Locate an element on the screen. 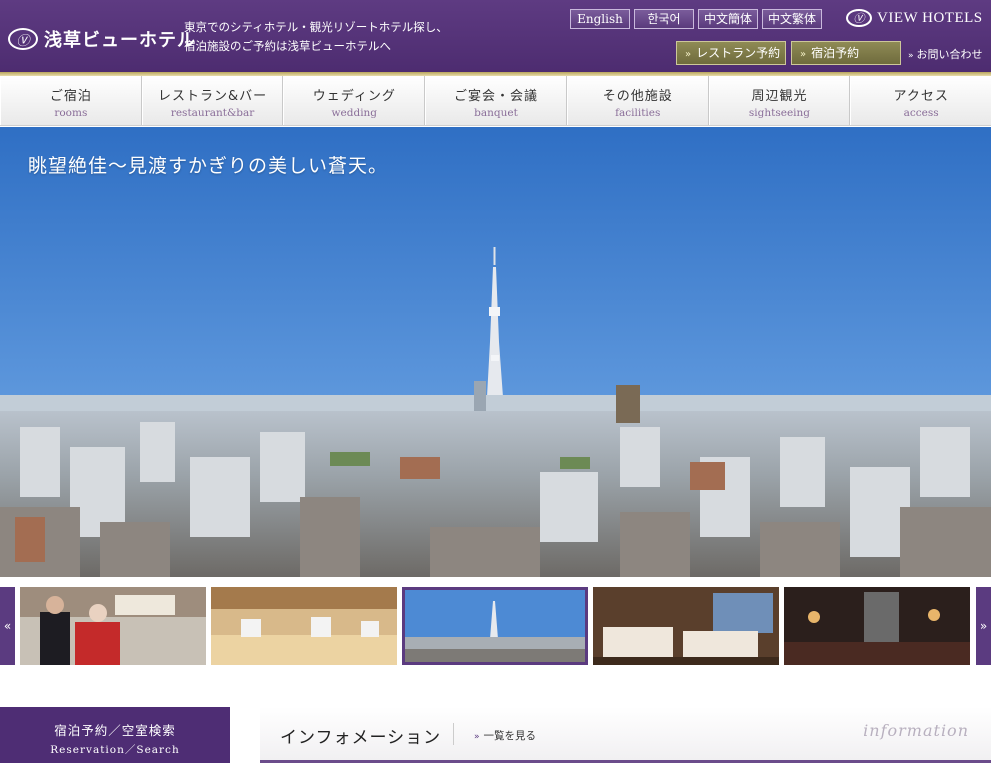 The width and height of the screenshot is (991, 763). information-watermark: information is located at coordinates (916, 730).